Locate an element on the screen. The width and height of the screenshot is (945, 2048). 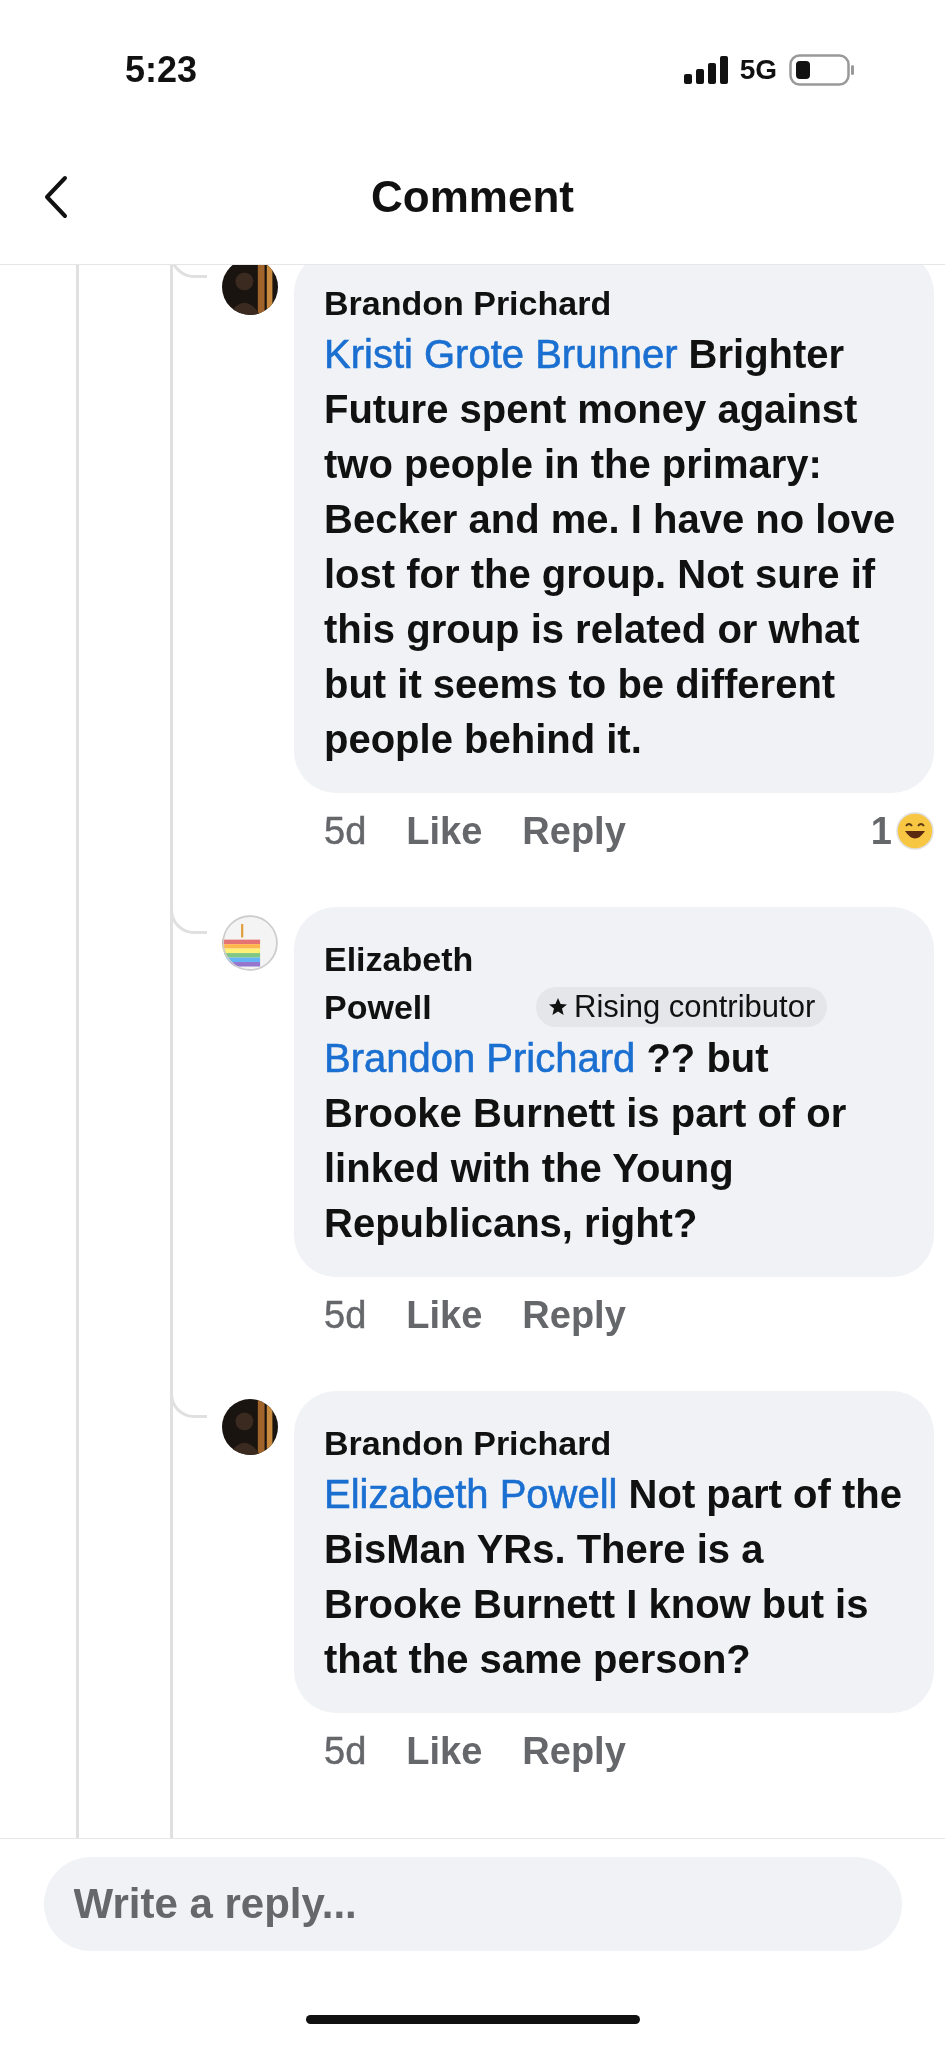
mention-link: Elizabeth Powell is located at coordinates (471, 1494).